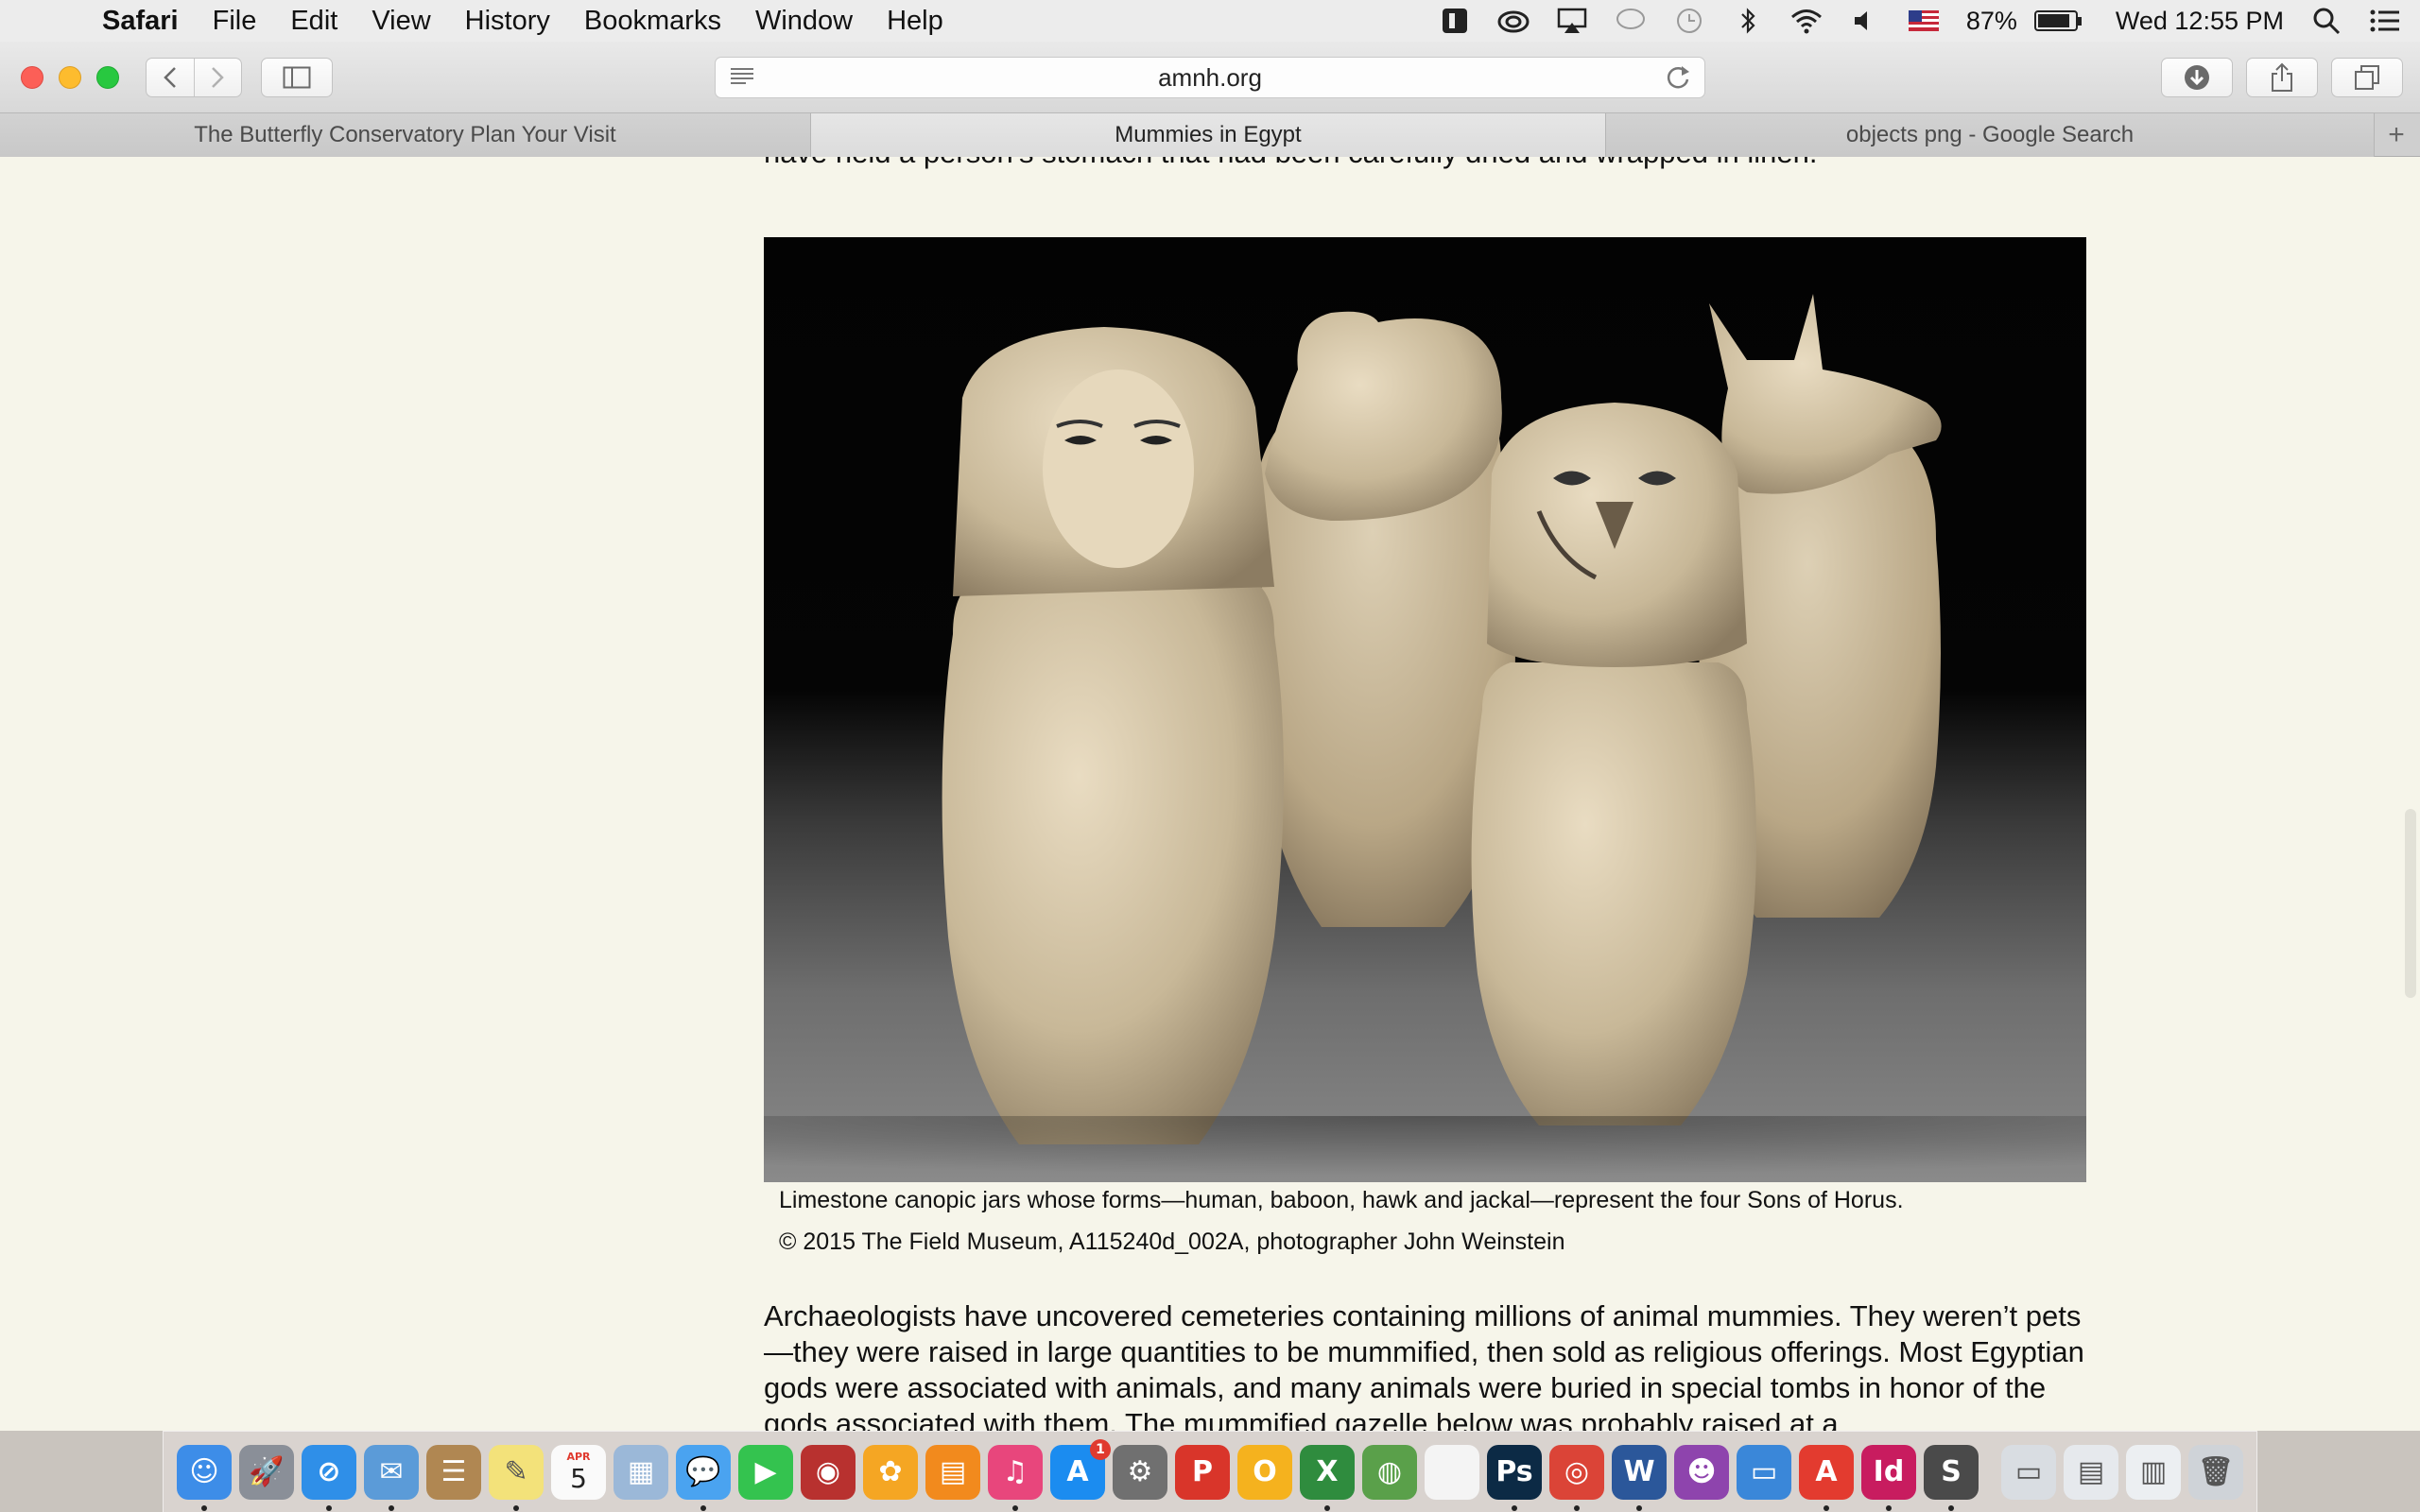 The width and height of the screenshot is (2420, 1512). What do you see at coordinates (1924, 21) in the screenshot?
I see `us-flag-icon` at bounding box center [1924, 21].